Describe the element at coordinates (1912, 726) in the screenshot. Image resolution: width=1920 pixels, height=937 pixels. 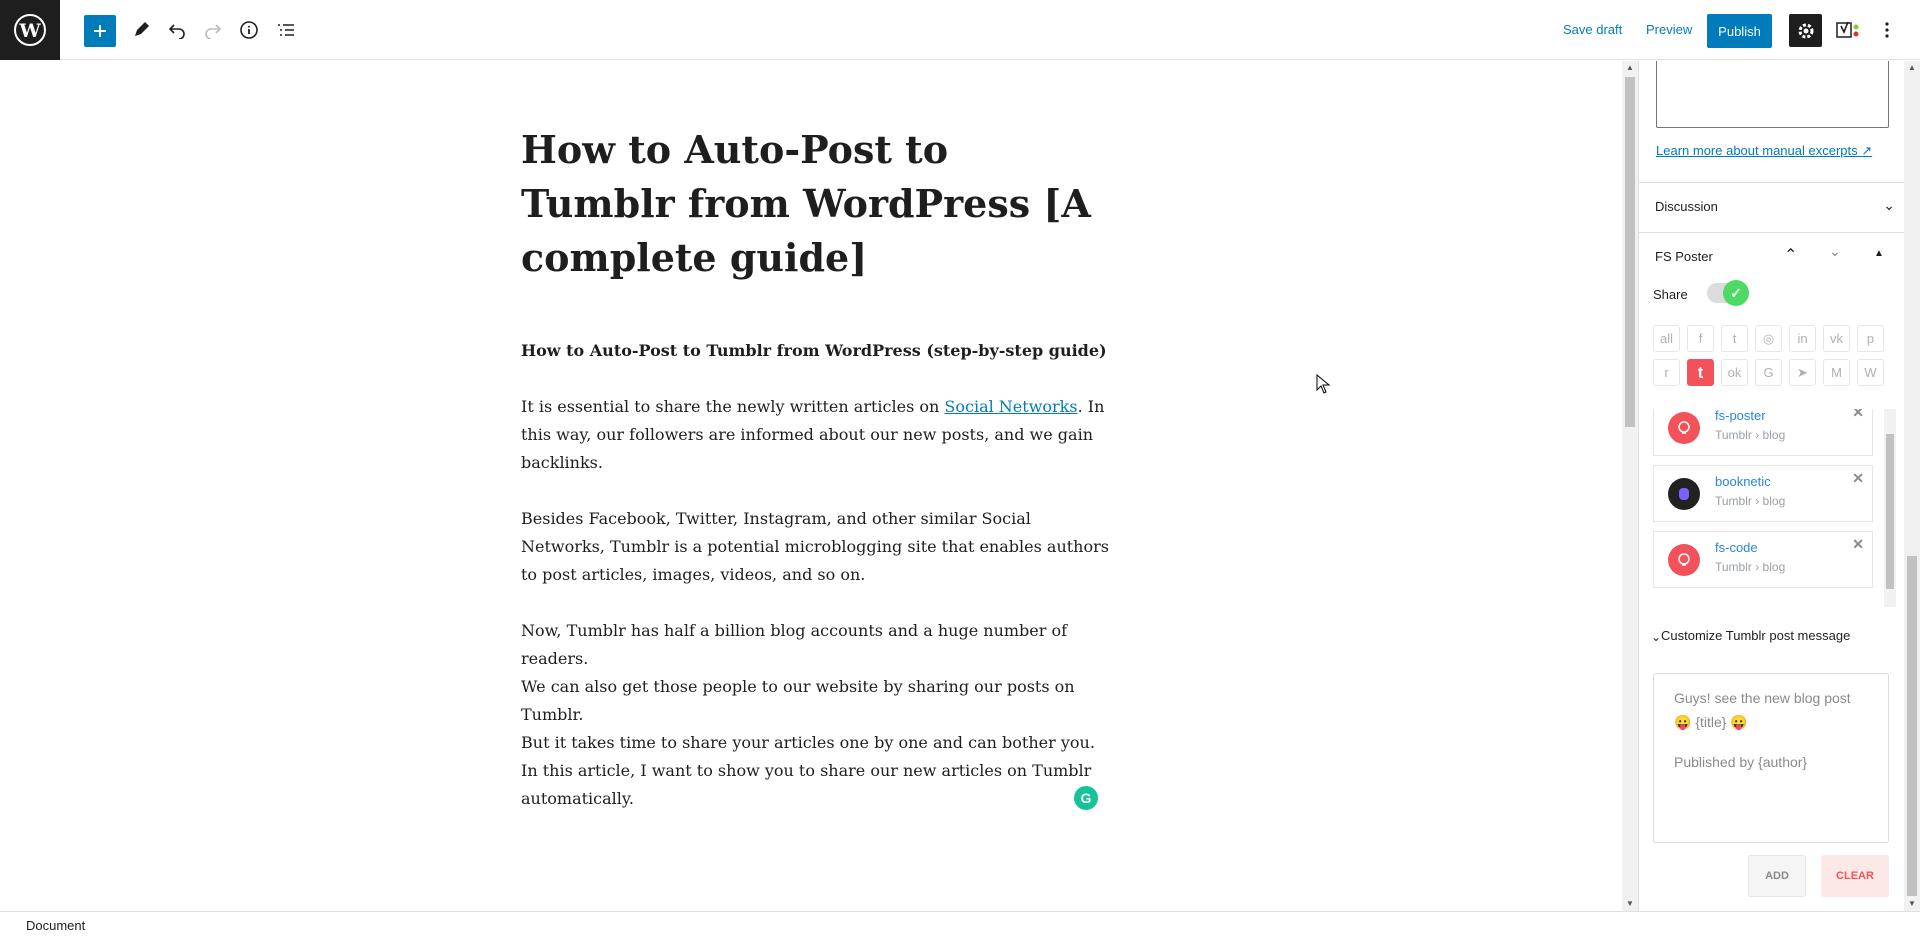
I see `sidebar-scrollbar-thumb` at that location.